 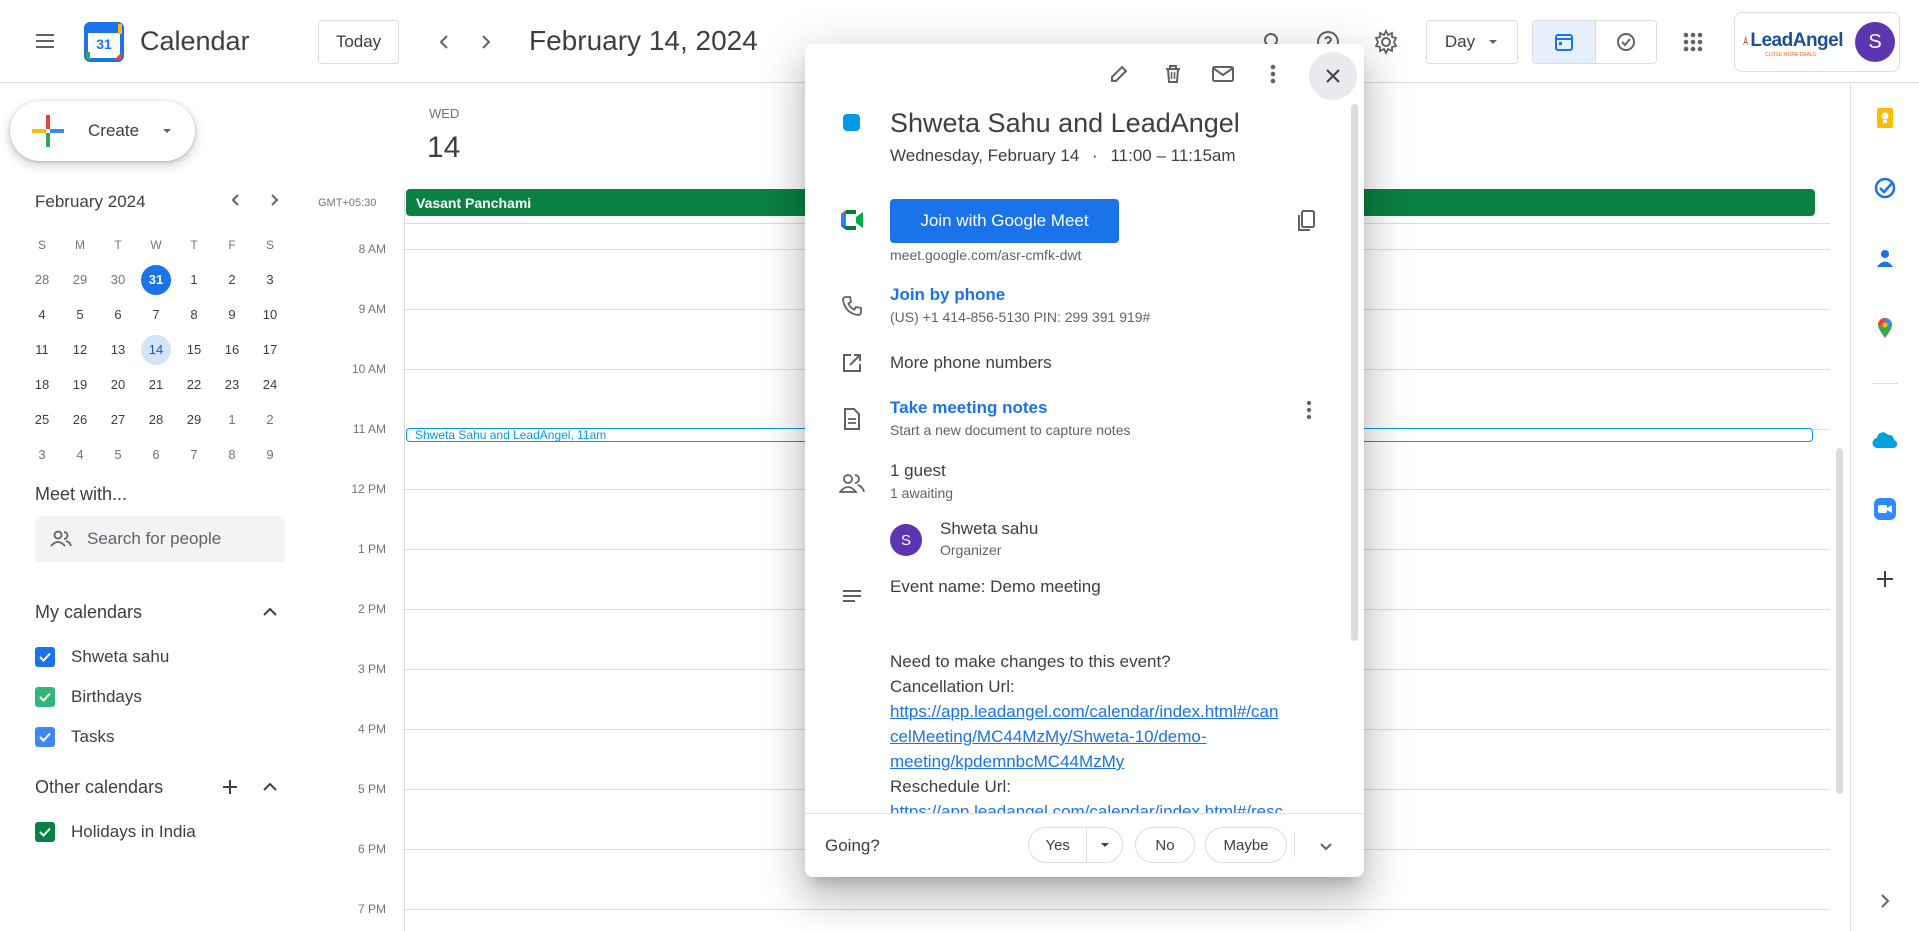 I want to click on create-button: Create, so click(x=102, y=131).